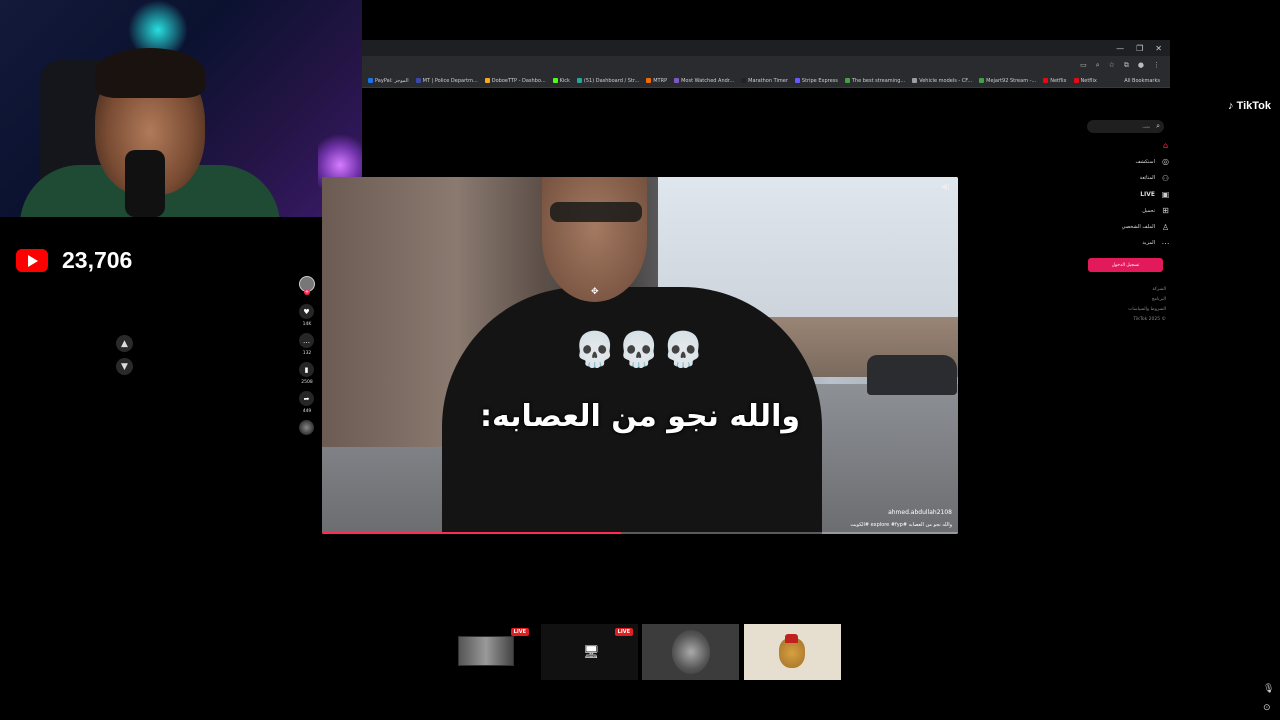  Describe the element at coordinates (307, 353) in the screenshot. I see `comment-count: 132` at that location.